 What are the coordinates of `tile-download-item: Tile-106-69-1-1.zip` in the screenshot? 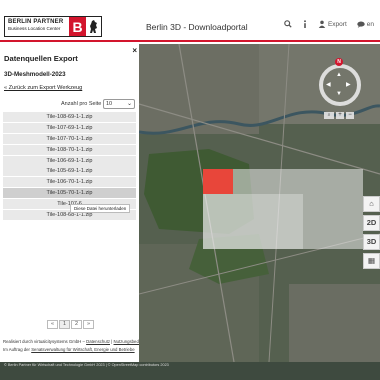 It's located at (69, 160).